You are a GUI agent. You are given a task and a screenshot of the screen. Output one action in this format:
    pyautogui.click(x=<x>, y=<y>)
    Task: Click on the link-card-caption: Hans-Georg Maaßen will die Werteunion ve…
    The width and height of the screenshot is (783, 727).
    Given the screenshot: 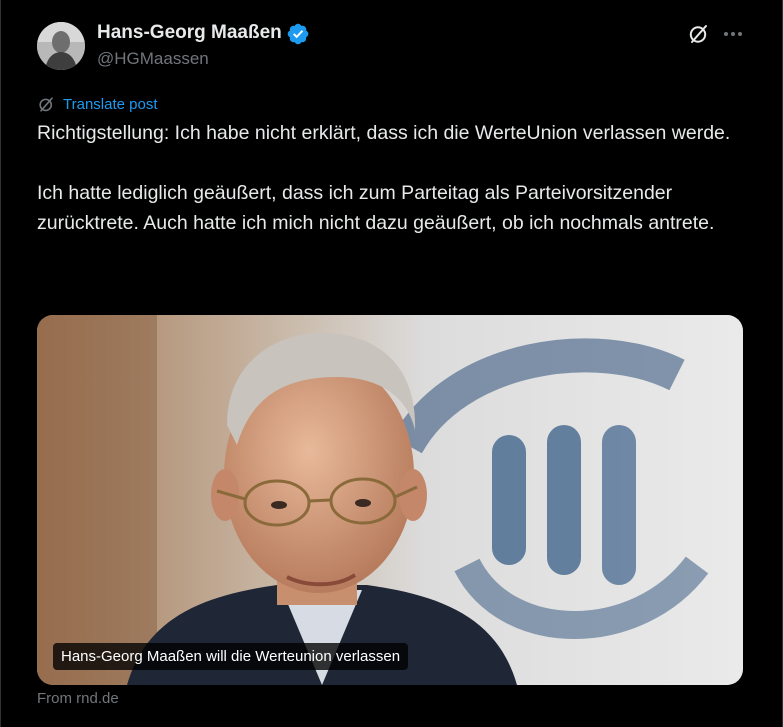 What is the action you would take?
    pyautogui.click(x=231, y=656)
    